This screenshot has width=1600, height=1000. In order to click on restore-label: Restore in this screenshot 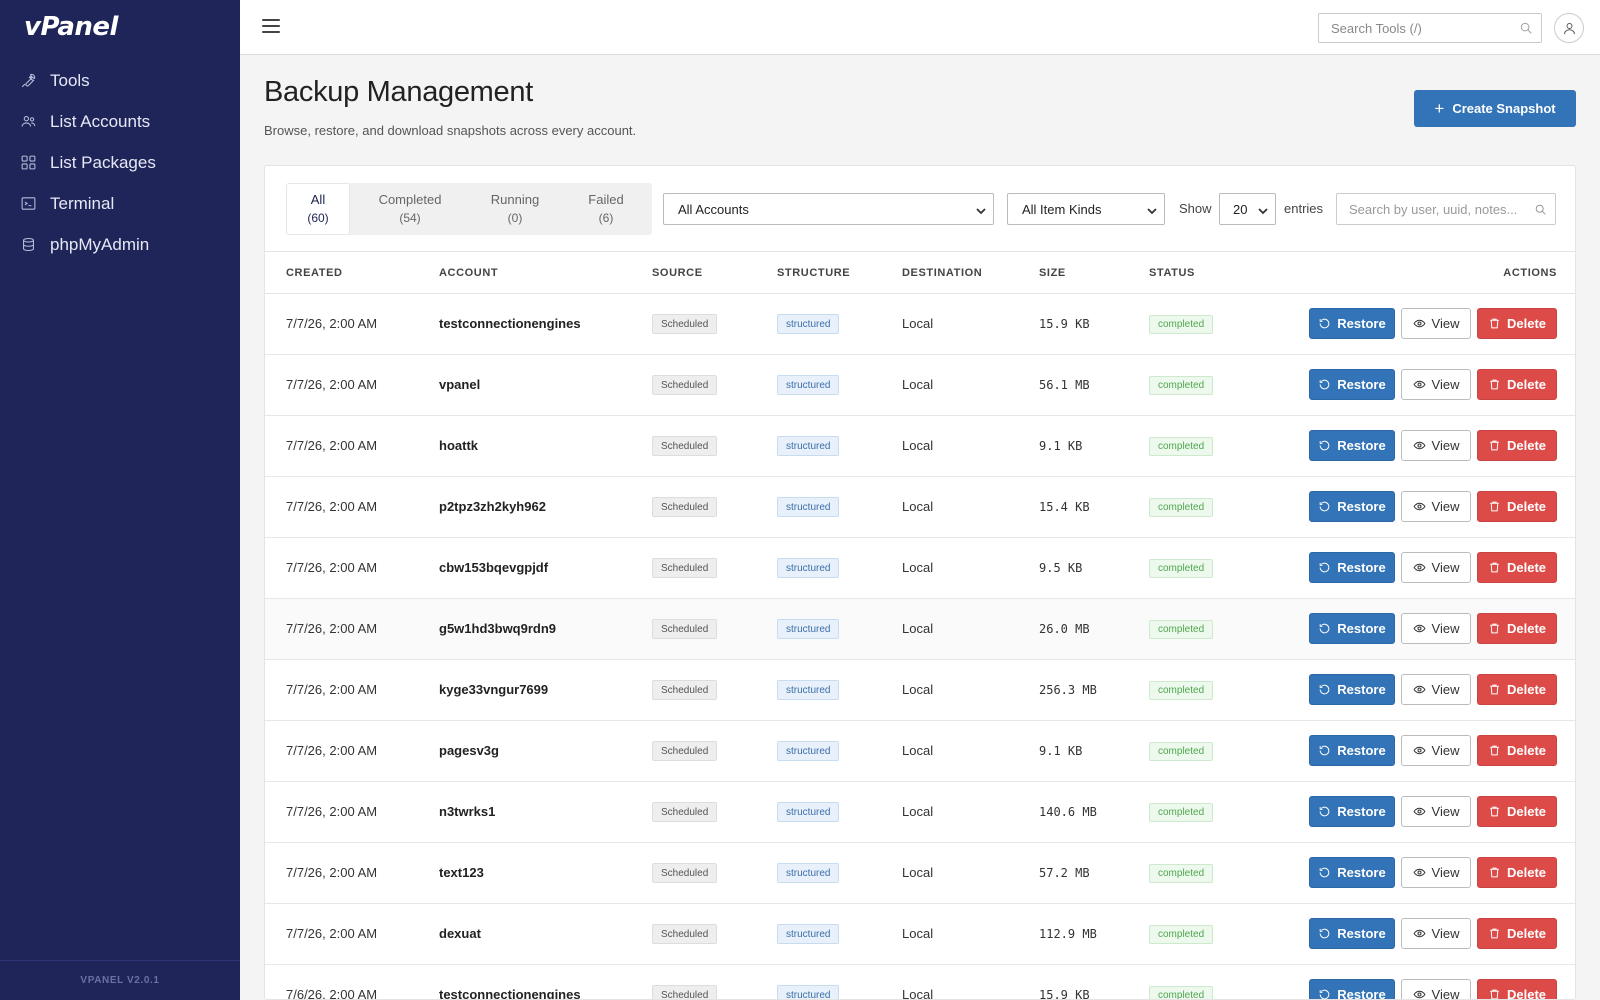, I will do `click(1361, 811)`.